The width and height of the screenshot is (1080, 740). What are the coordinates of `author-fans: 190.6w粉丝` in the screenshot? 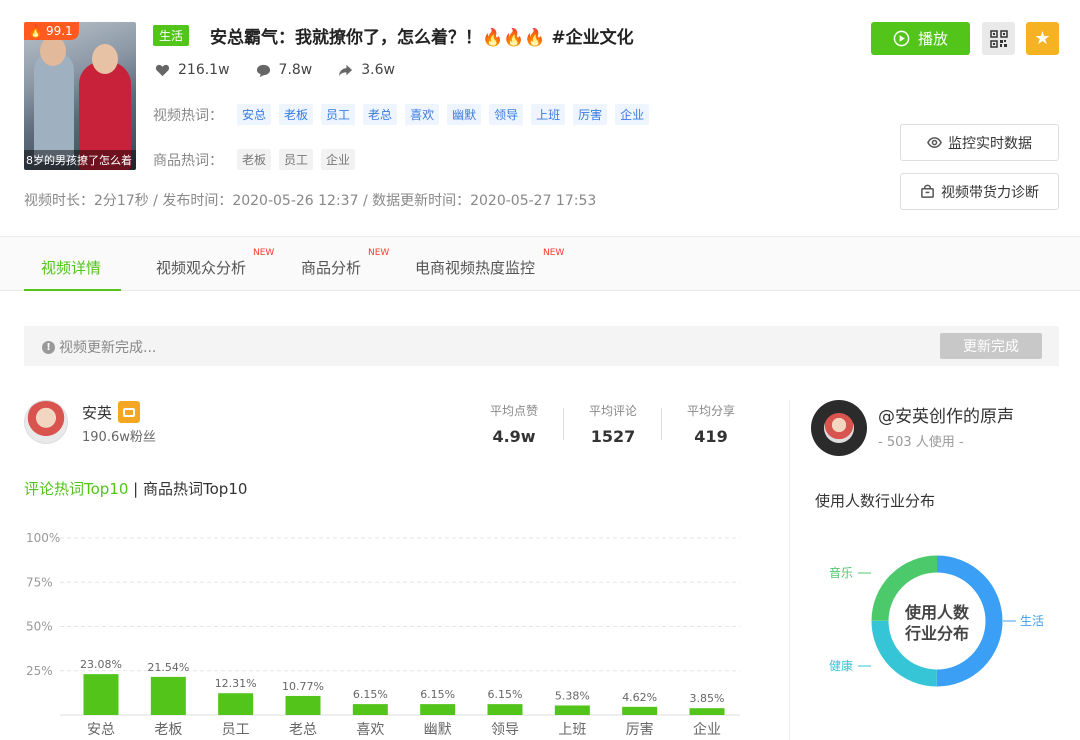 It's located at (119, 437).